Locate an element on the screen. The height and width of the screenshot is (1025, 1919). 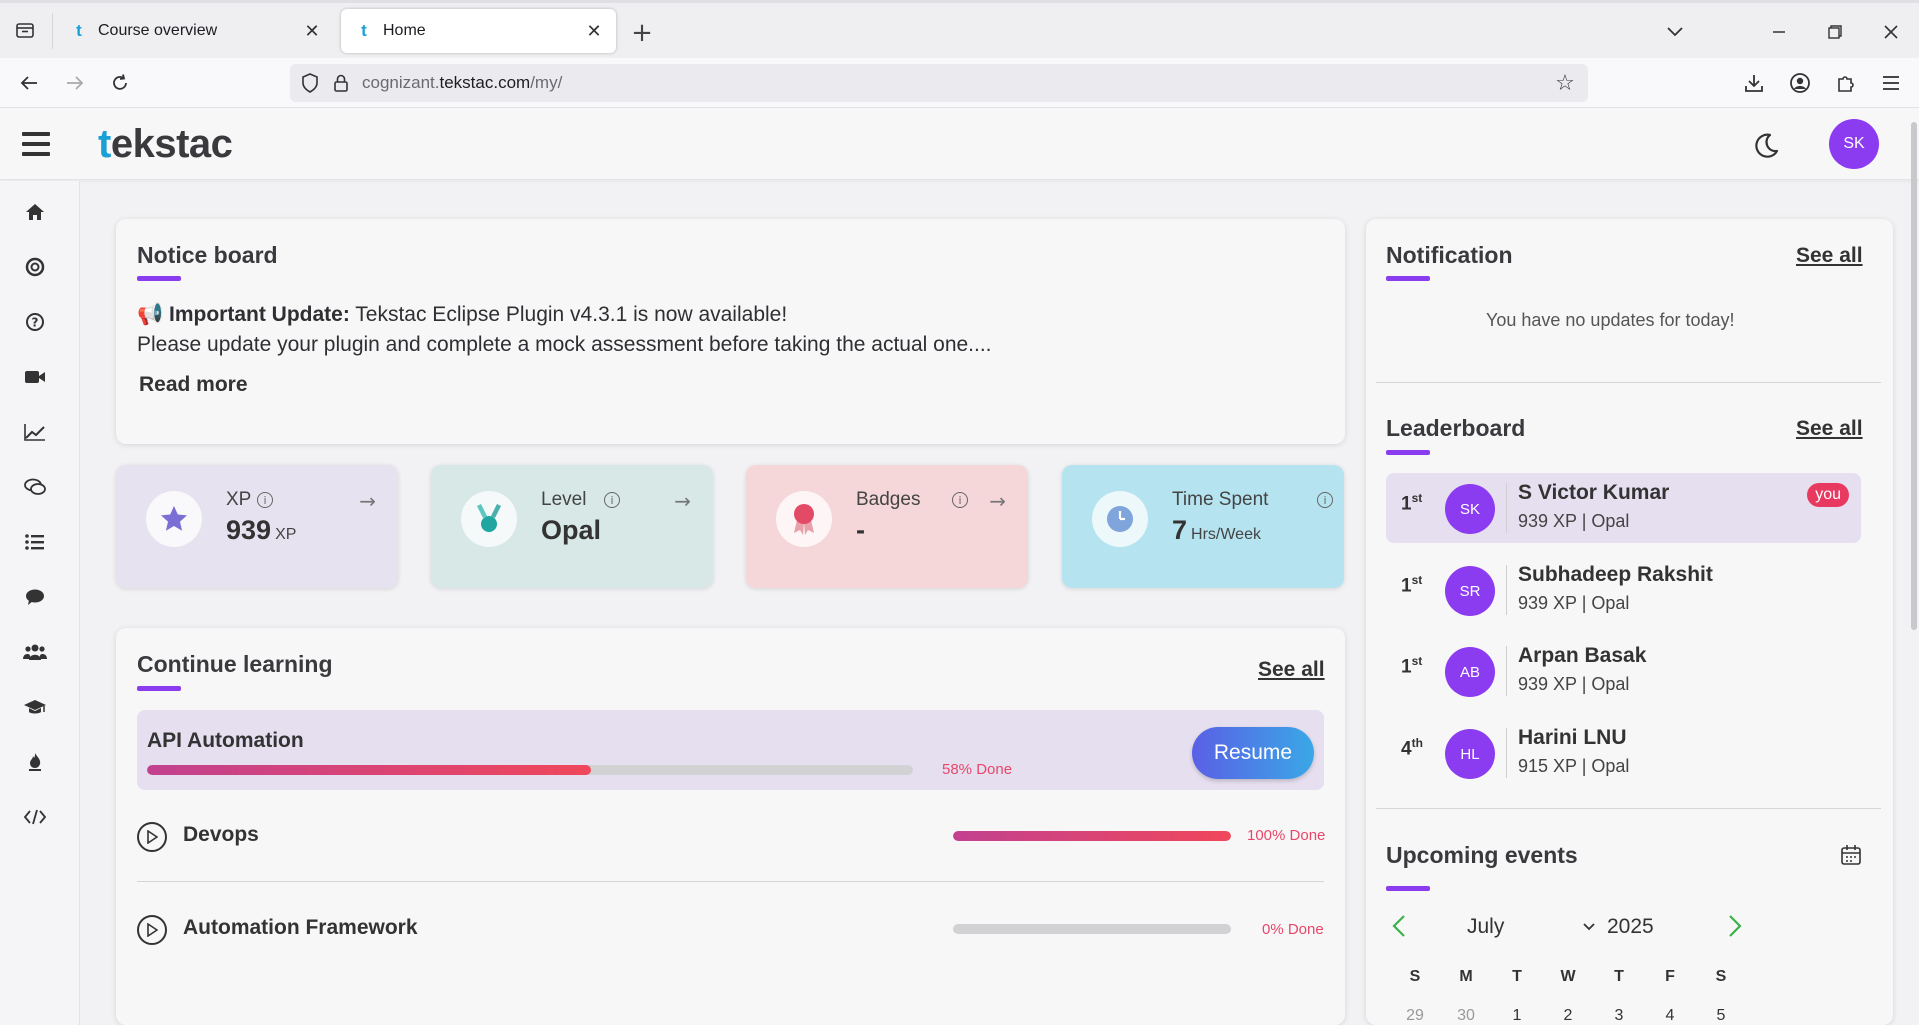
notice-board-title: Notice board is located at coordinates (207, 255).